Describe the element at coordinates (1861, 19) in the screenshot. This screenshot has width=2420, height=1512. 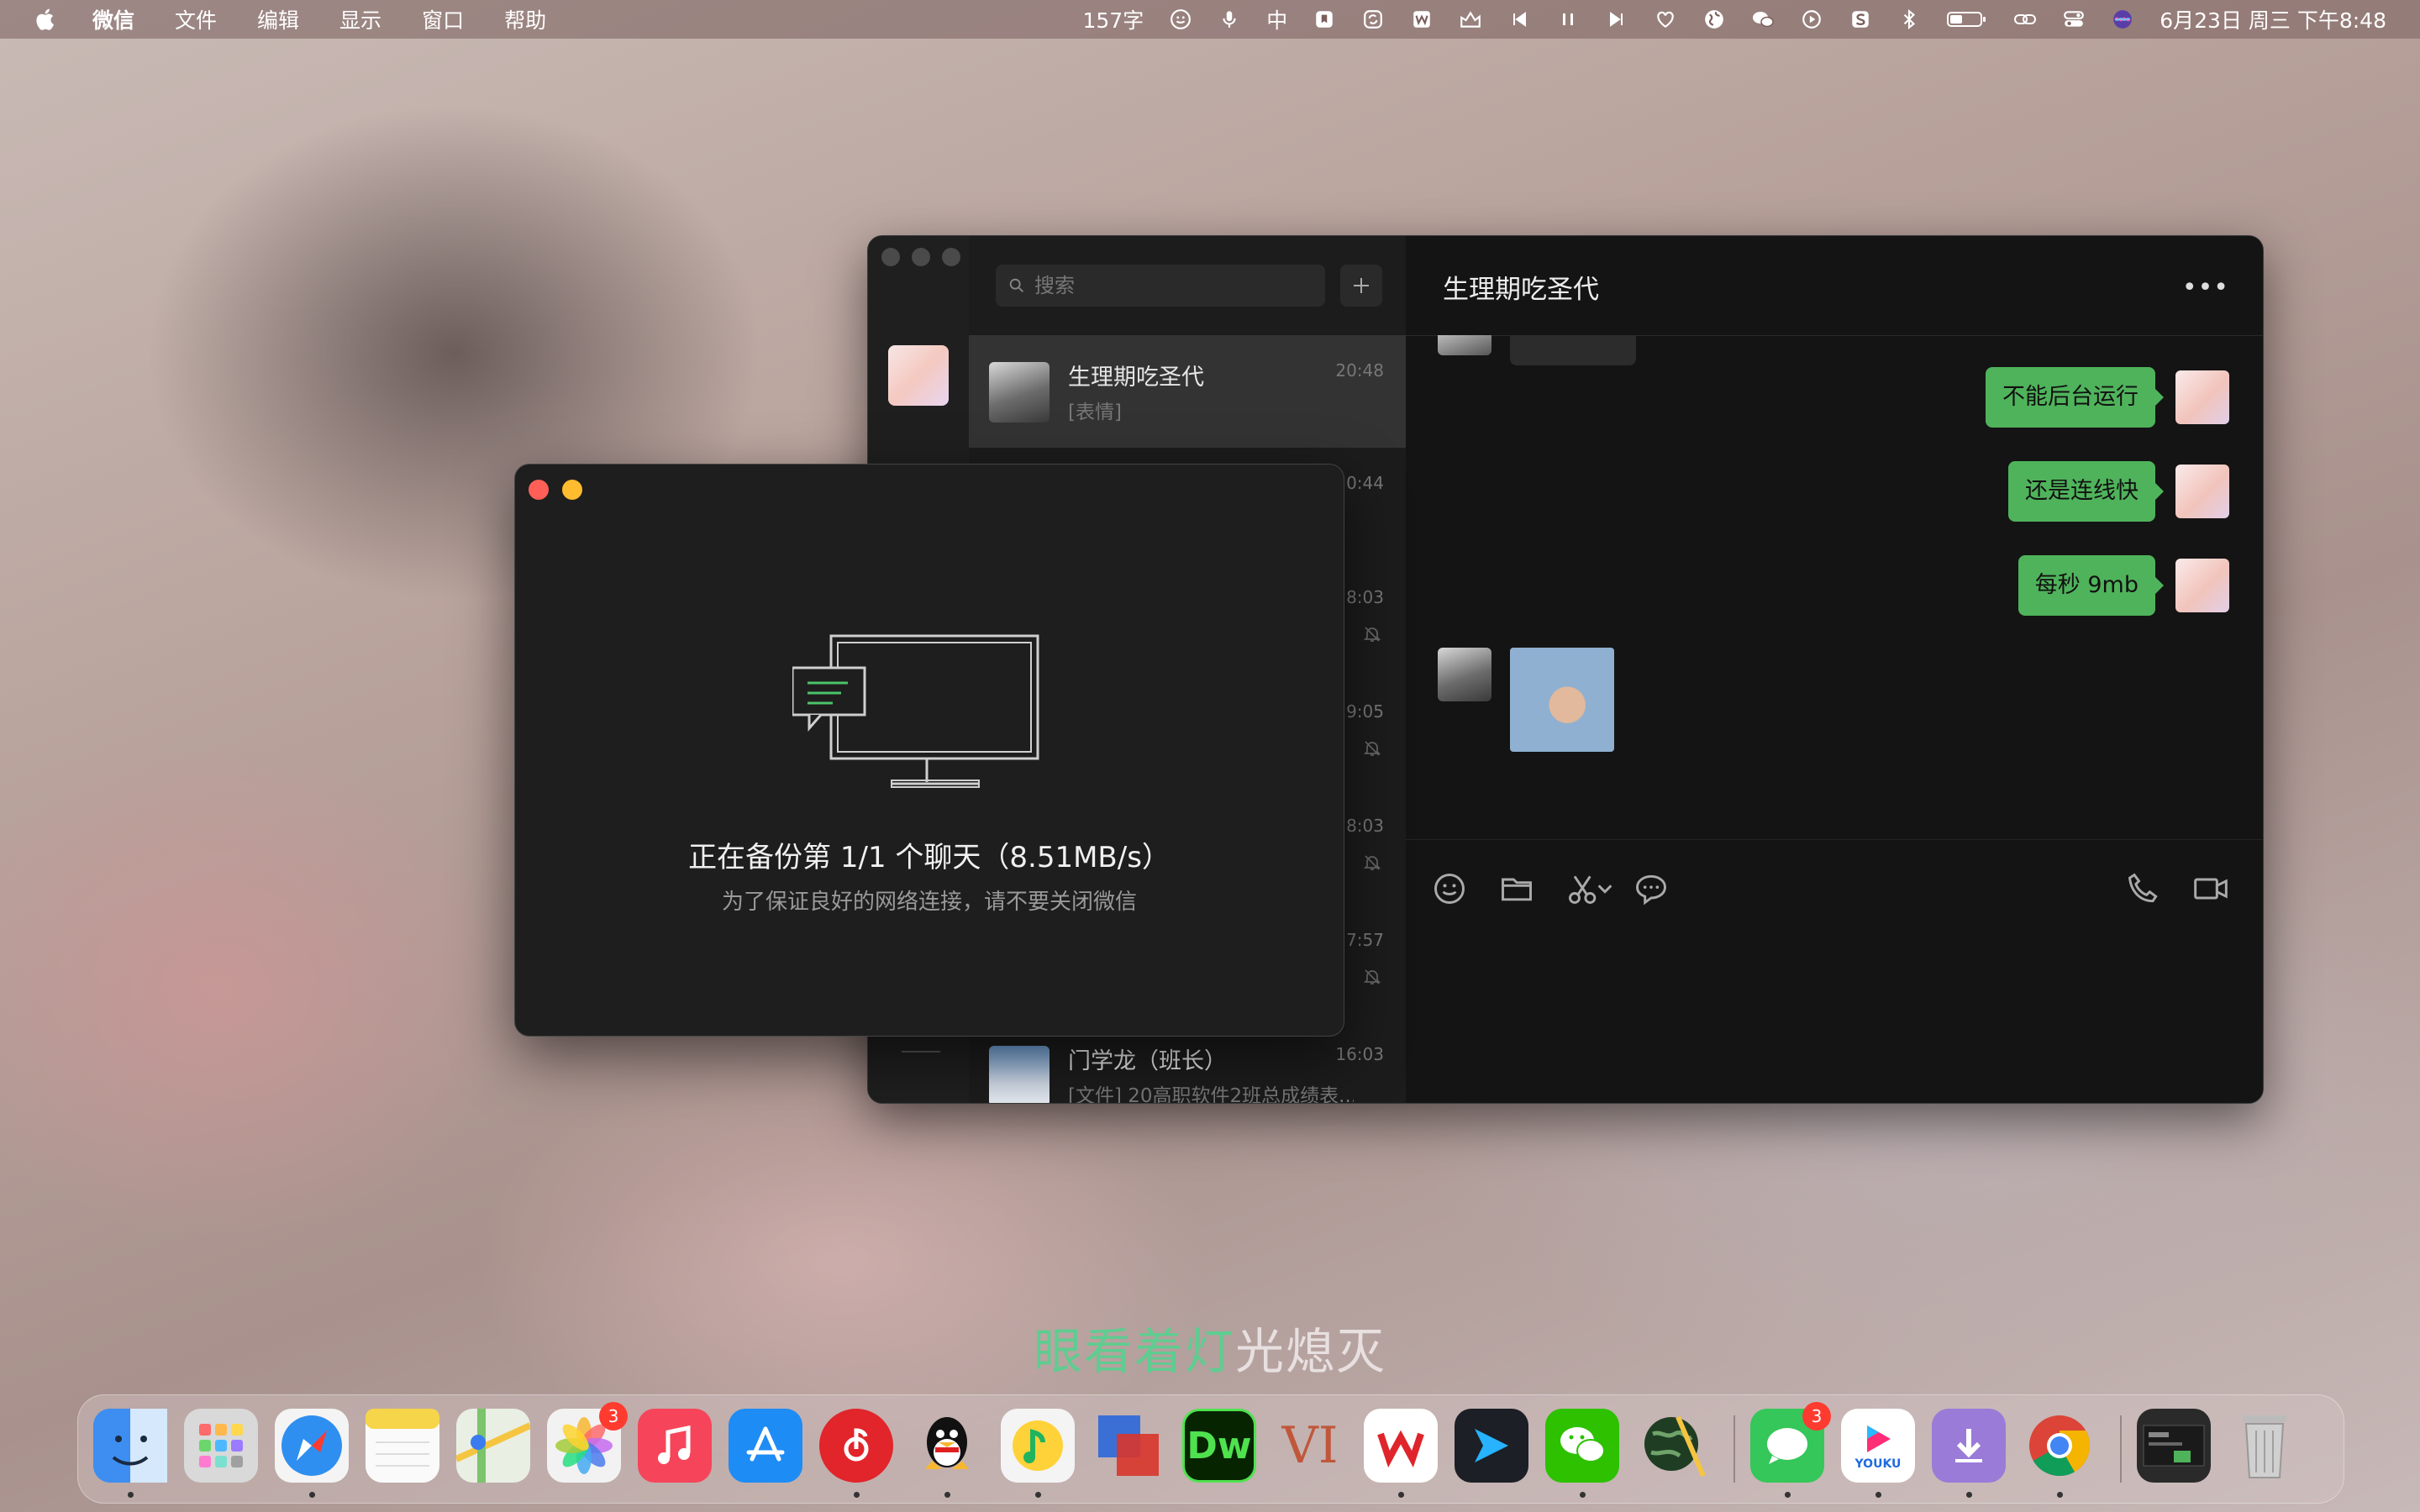
I see `s-app-icon` at that location.